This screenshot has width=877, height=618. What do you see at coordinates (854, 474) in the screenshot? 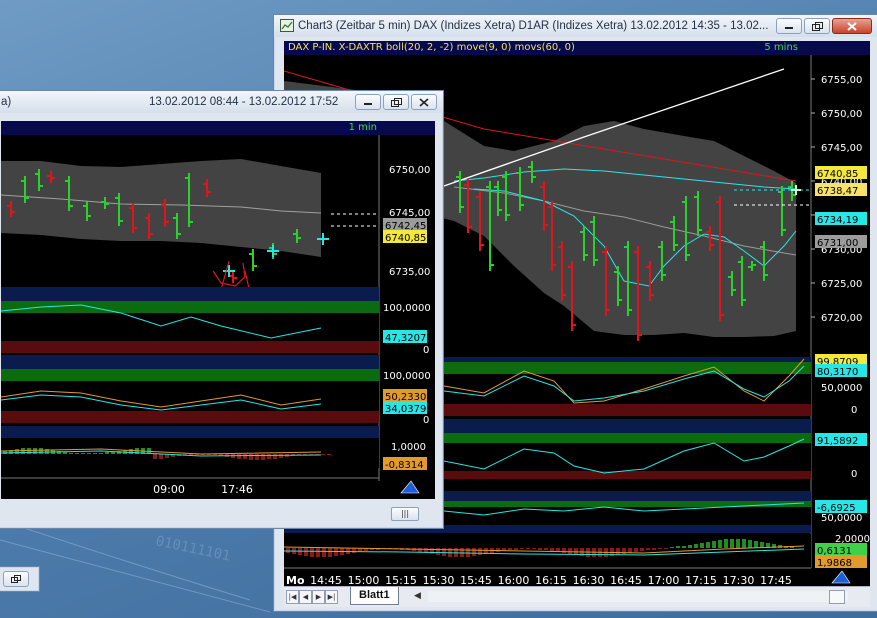
I see `chart3-ind2-tick: 0` at bounding box center [854, 474].